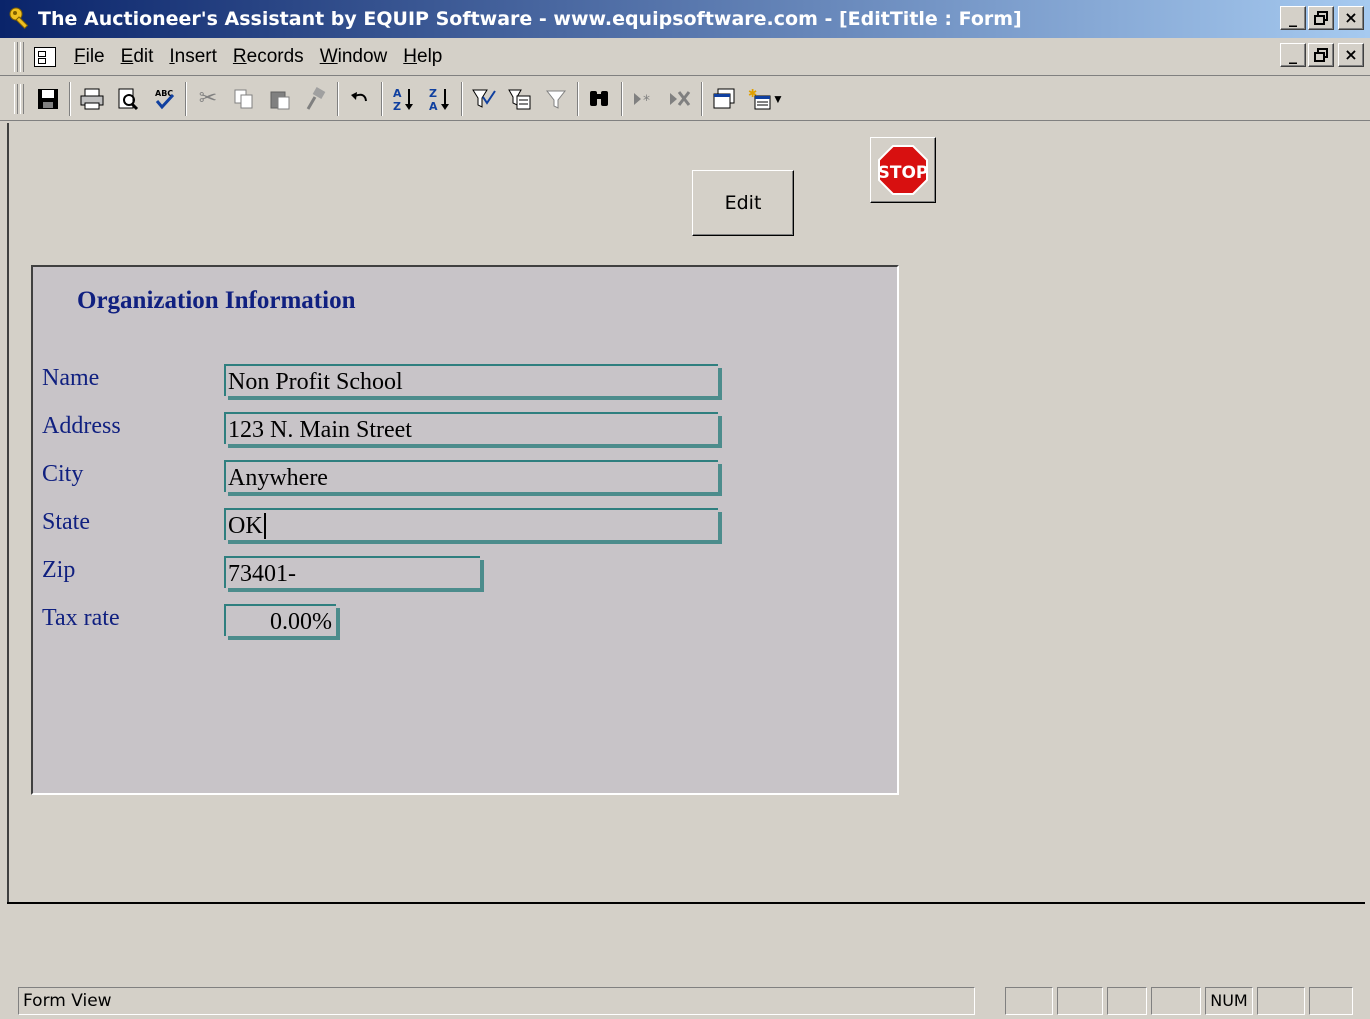  Describe the element at coordinates (600, 99) in the screenshot. I see `find-icon` at that location.